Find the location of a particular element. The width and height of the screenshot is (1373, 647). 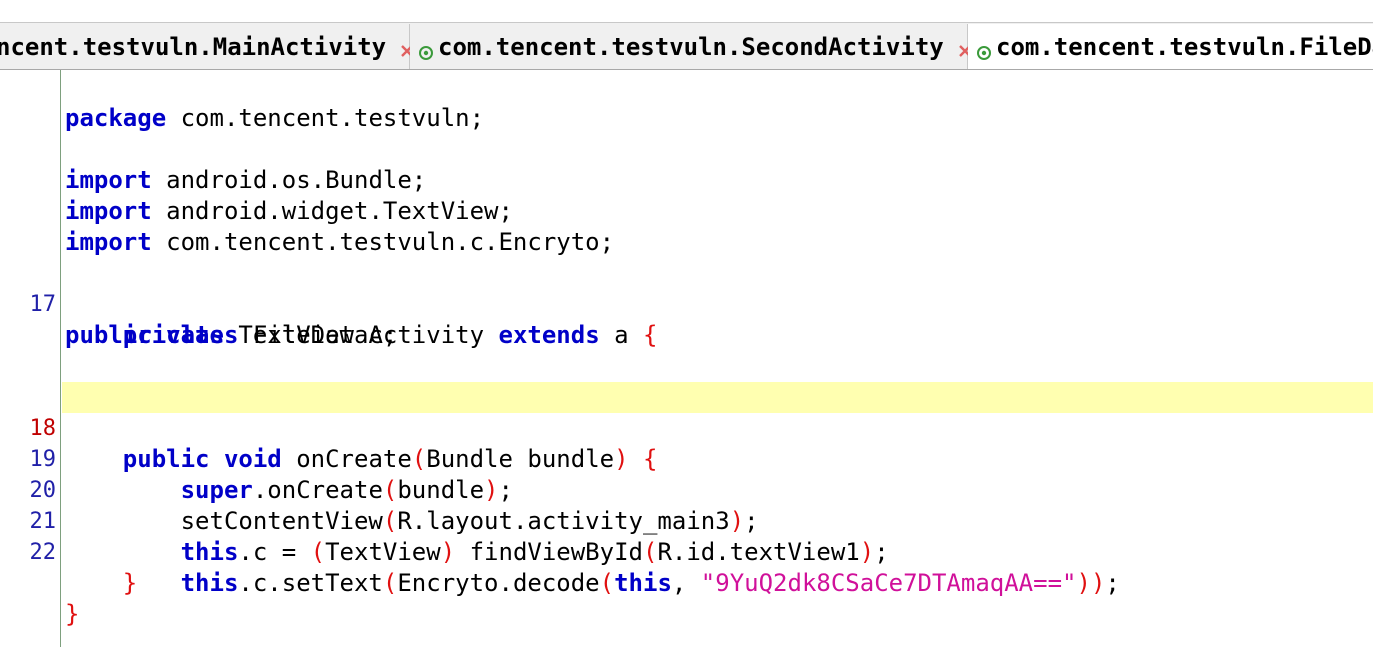

tab-label: com.tencent.testvuln.SecondActivity is located at coordinates (691, 46).